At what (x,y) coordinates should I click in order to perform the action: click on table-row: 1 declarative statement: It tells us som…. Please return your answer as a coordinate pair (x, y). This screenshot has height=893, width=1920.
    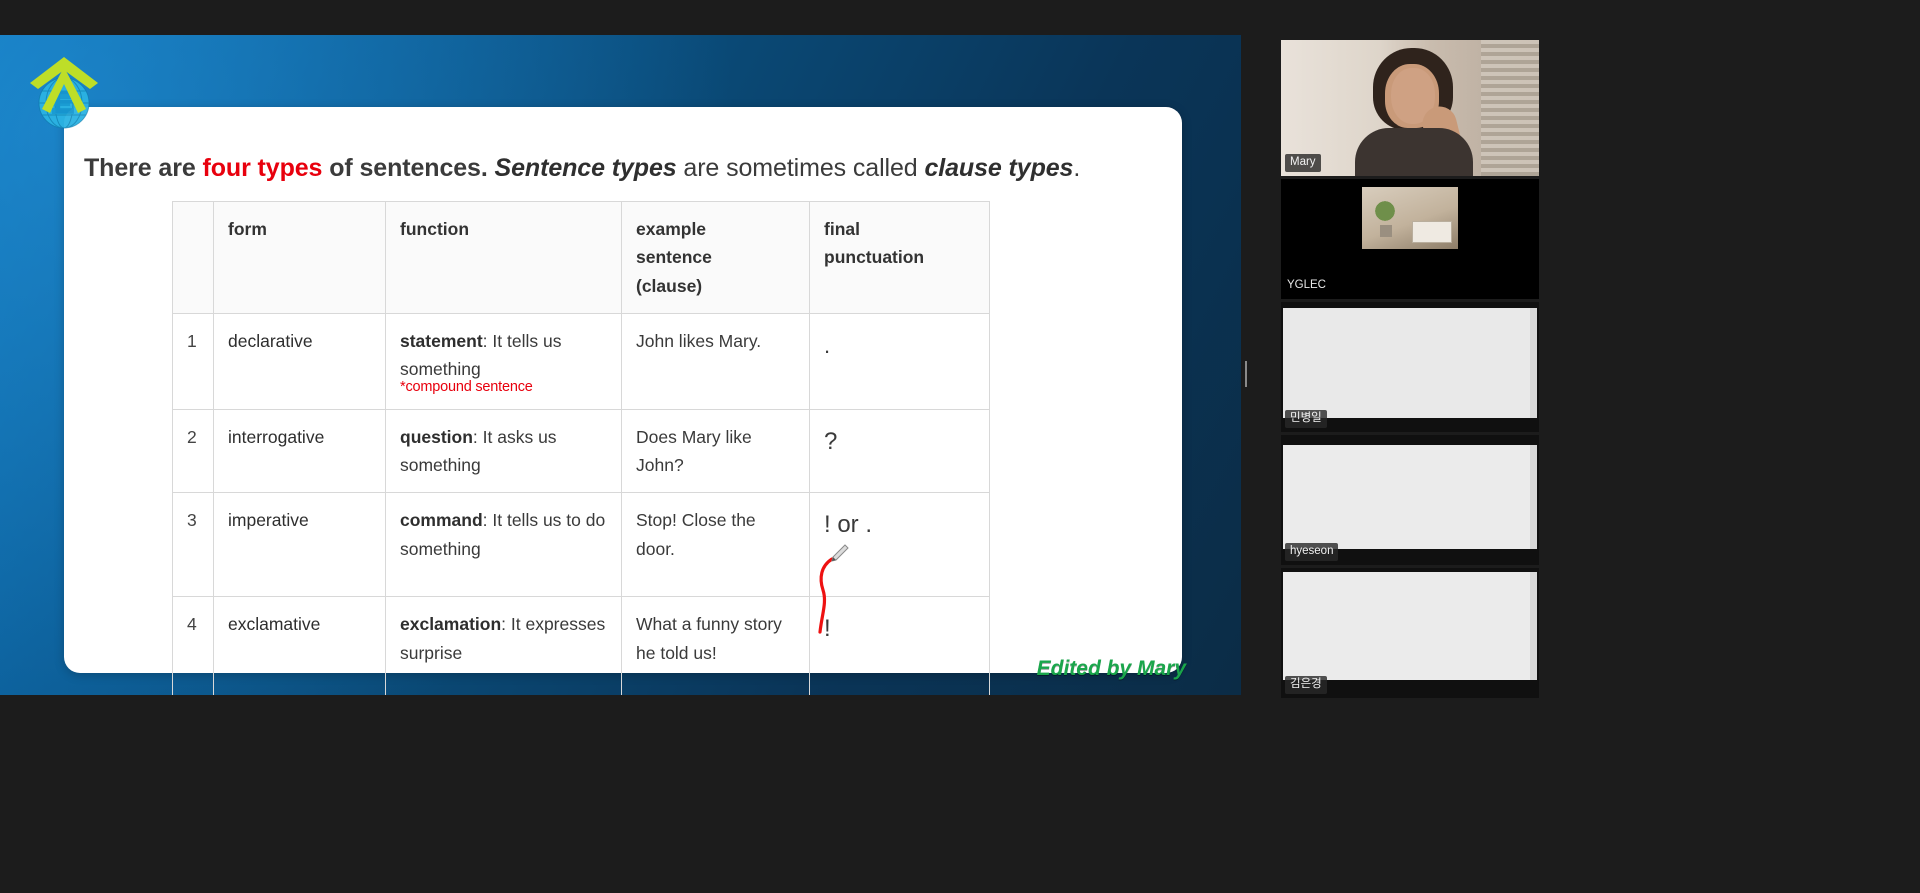
    Looking at the image, I should click on (581, 361).